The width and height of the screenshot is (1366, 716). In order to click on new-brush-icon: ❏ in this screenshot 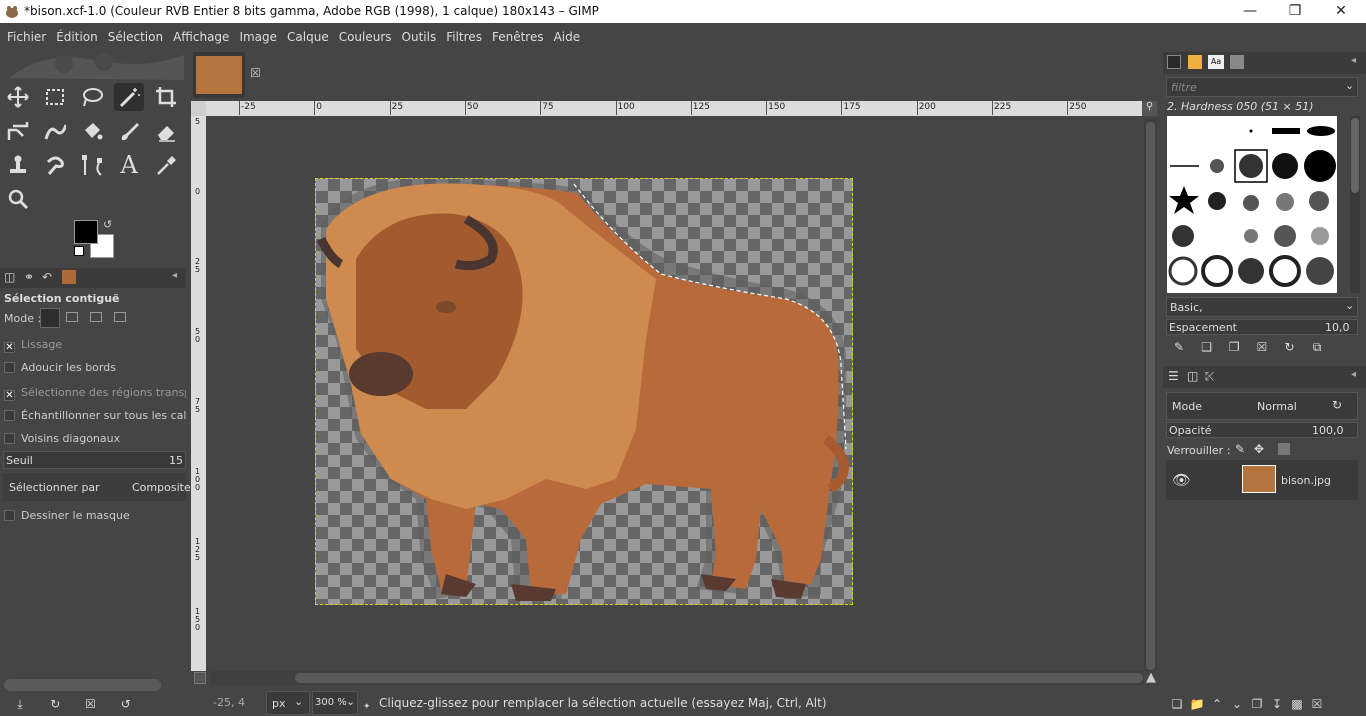, I will do `click(1207, 347)`.